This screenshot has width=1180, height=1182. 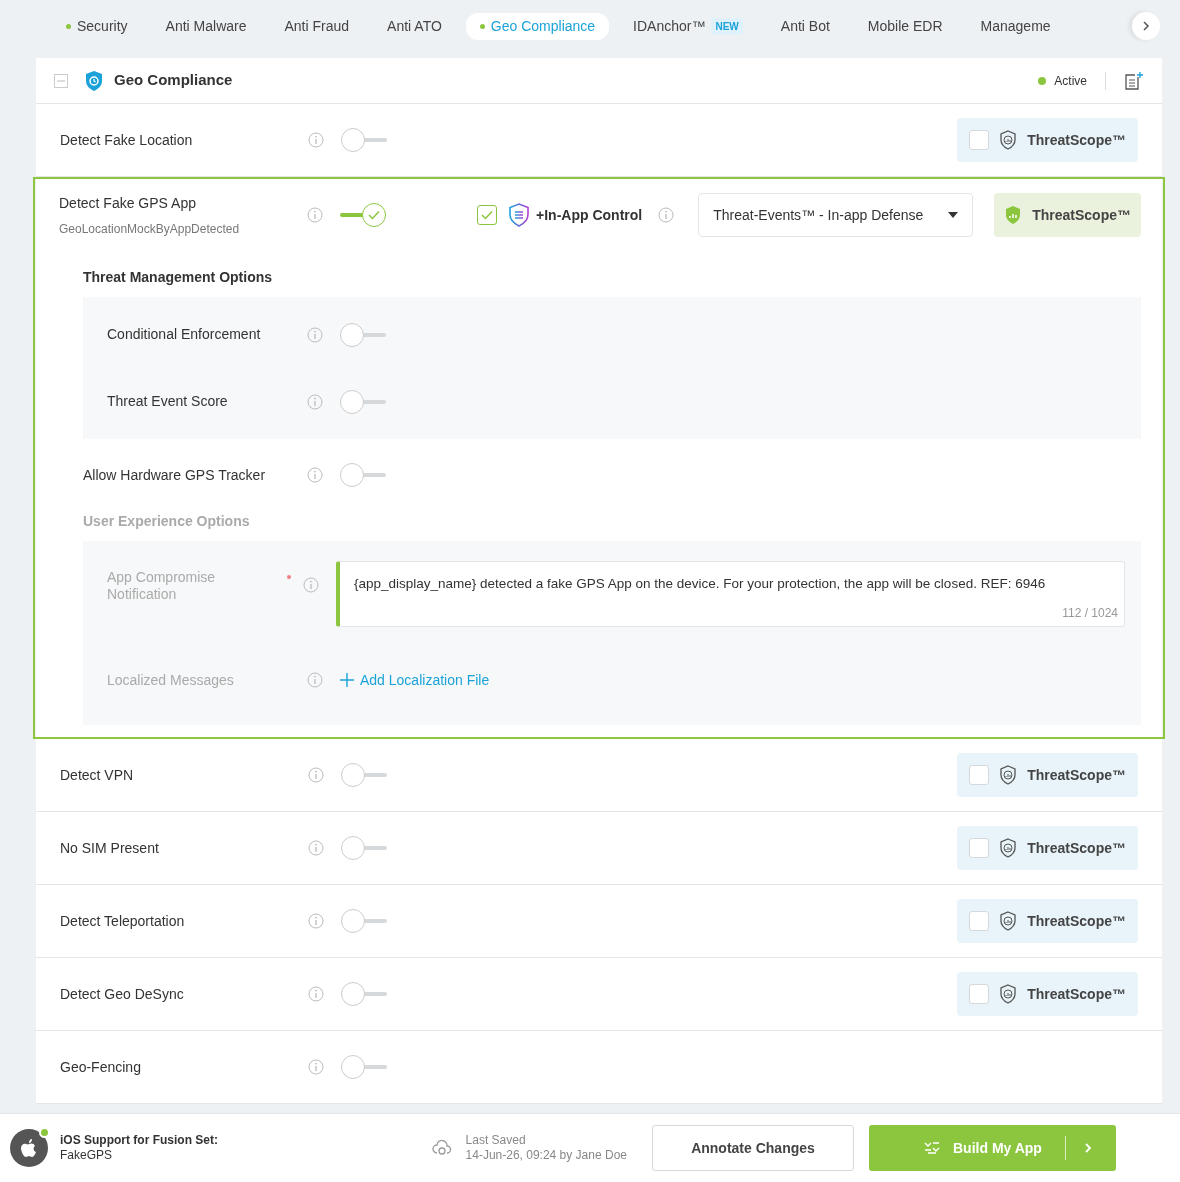 I want to click on feature-label: Geo-Fencing, so click(x=101, y=1067).